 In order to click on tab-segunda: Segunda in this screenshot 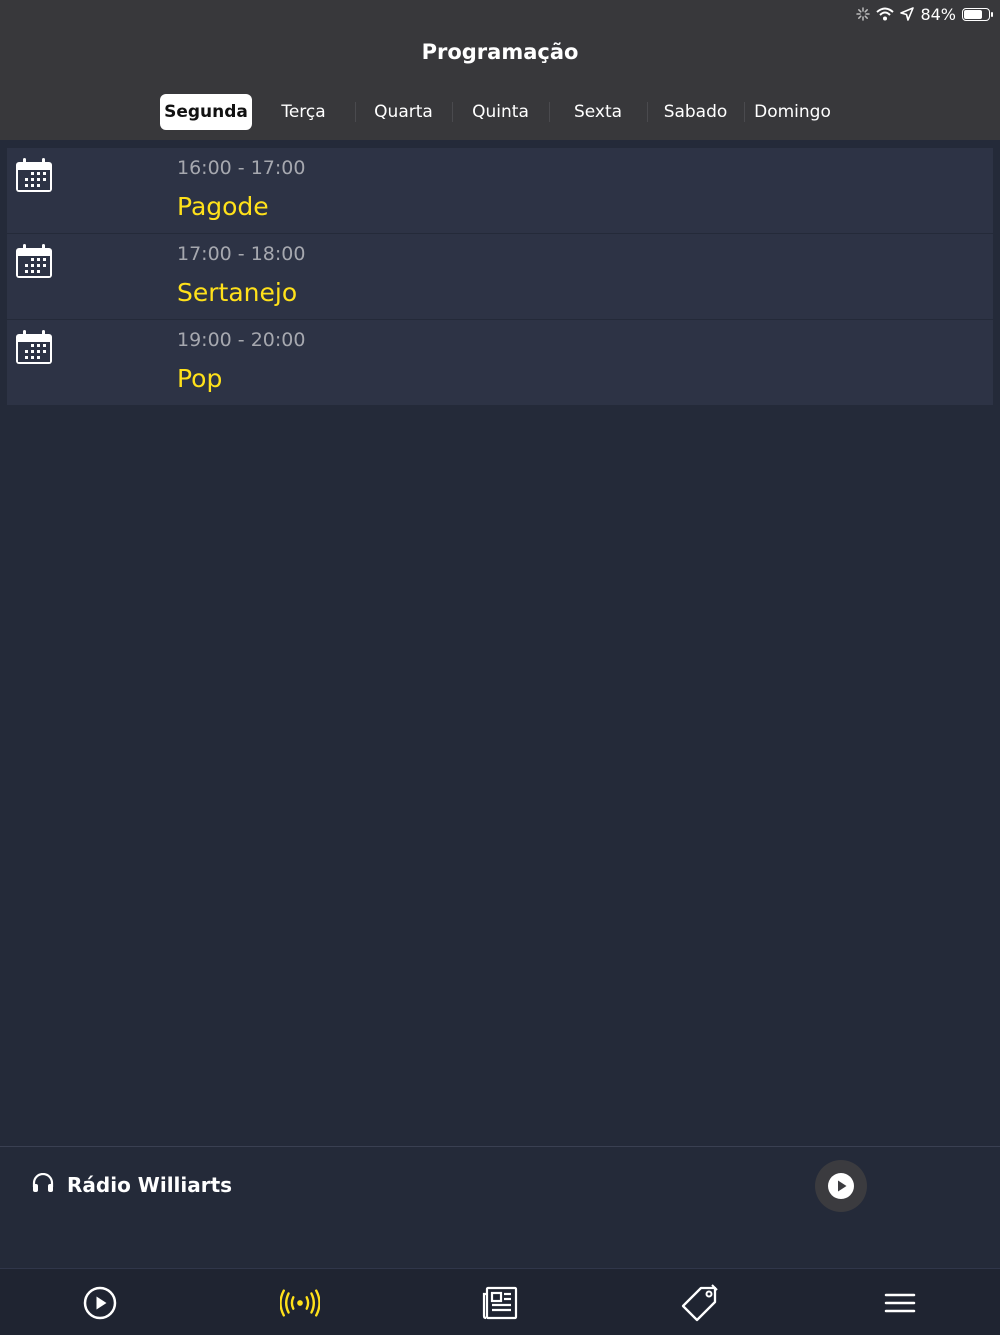, I will do `click(206, 112)`.